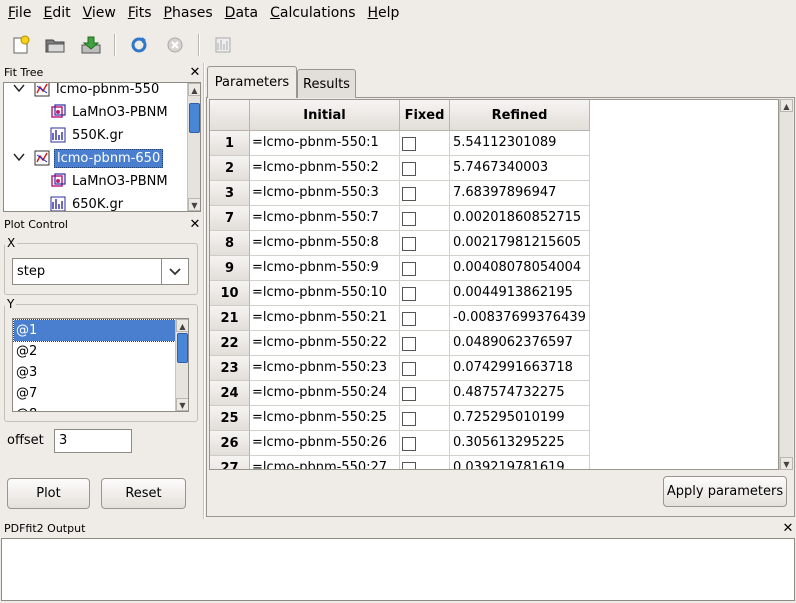  What do you see at coordinates (100, 271) in the screenshot?
I see `x-select: step` at bounding box center [100, 271].